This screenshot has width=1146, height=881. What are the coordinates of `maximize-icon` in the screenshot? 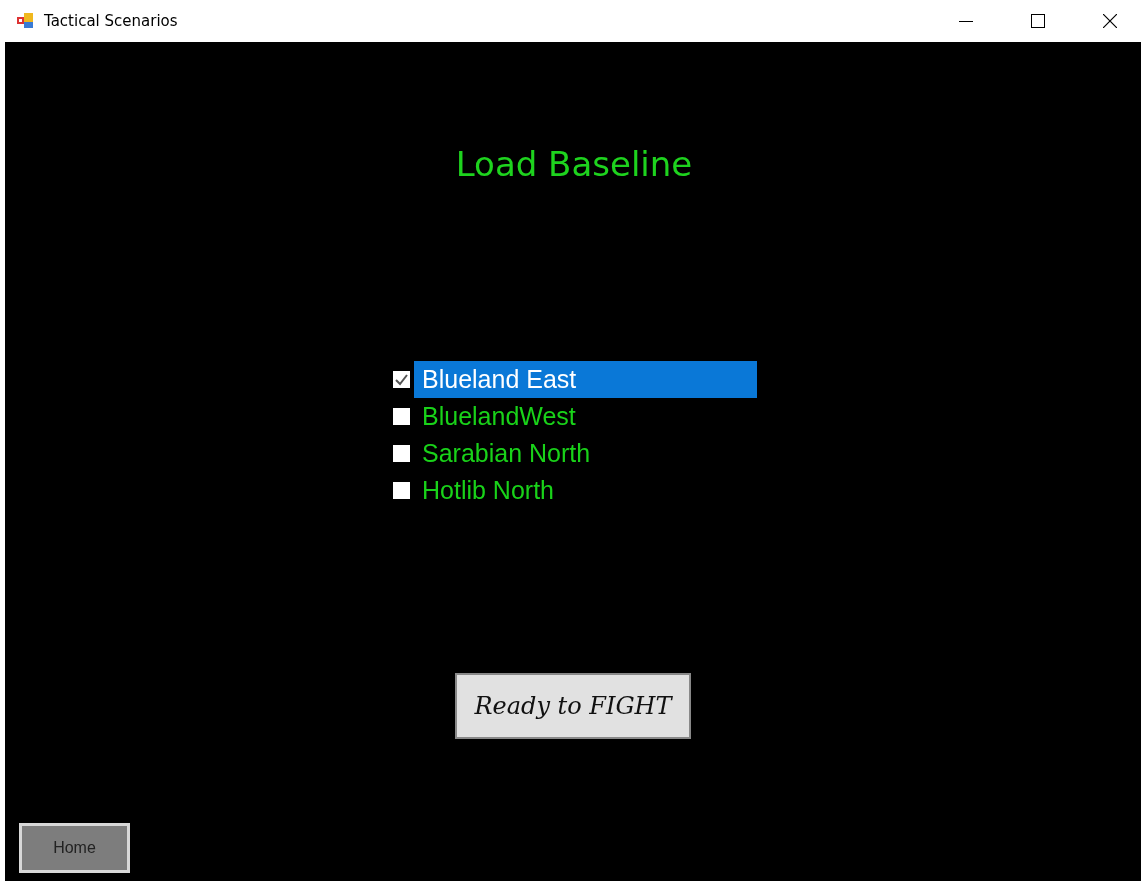 It's located at (1038, 21).